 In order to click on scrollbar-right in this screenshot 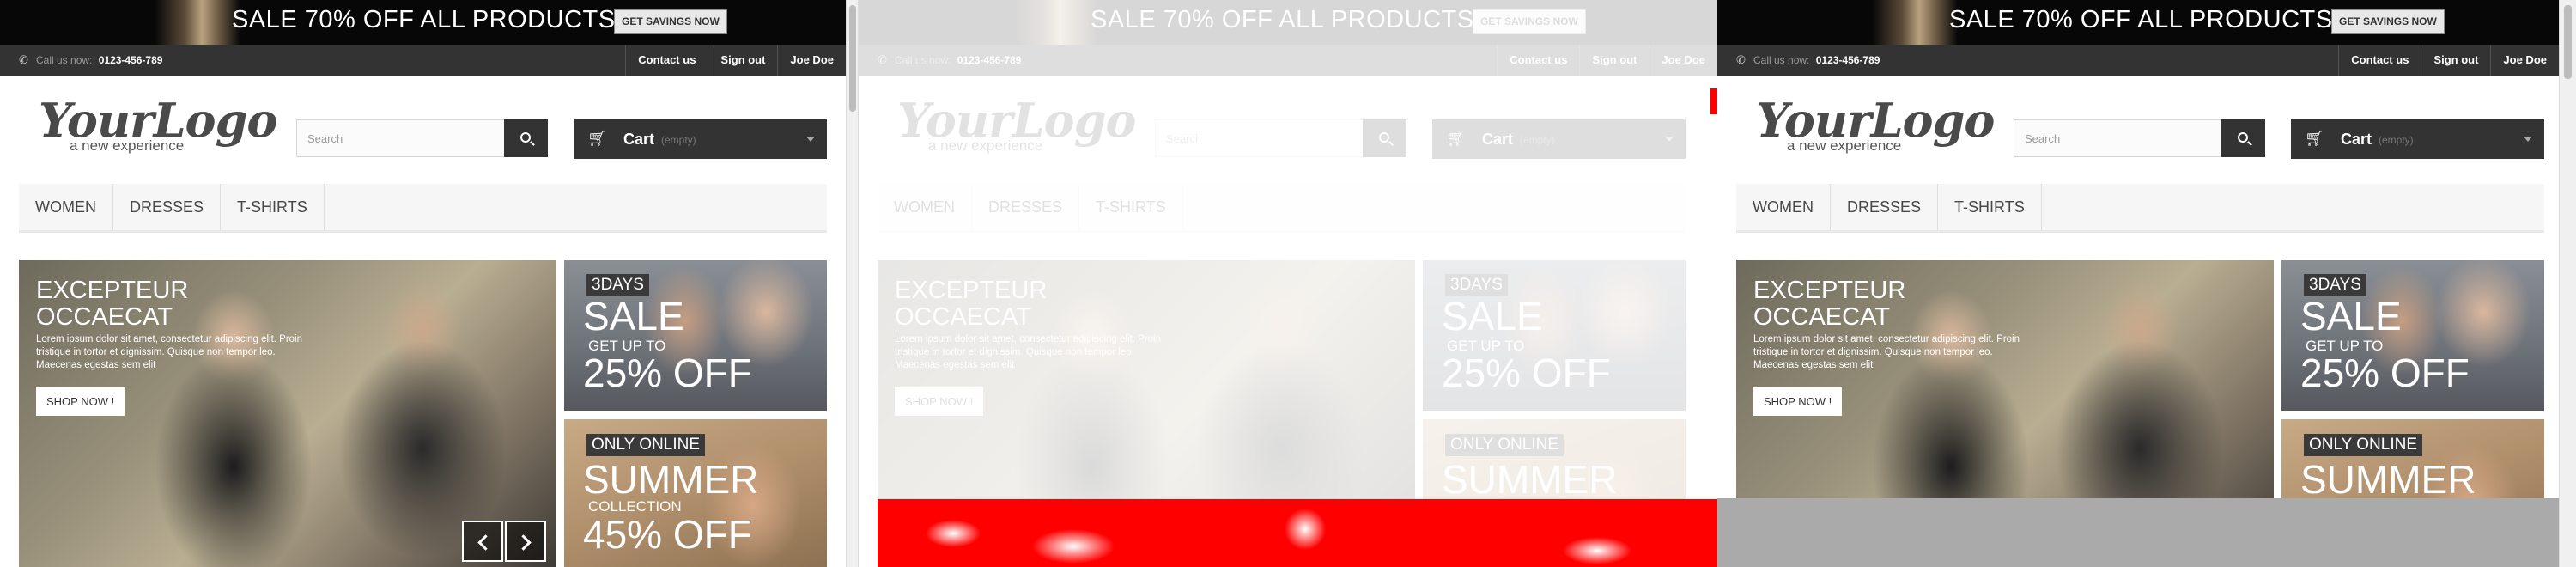, I will do `click(2567, 283)`.